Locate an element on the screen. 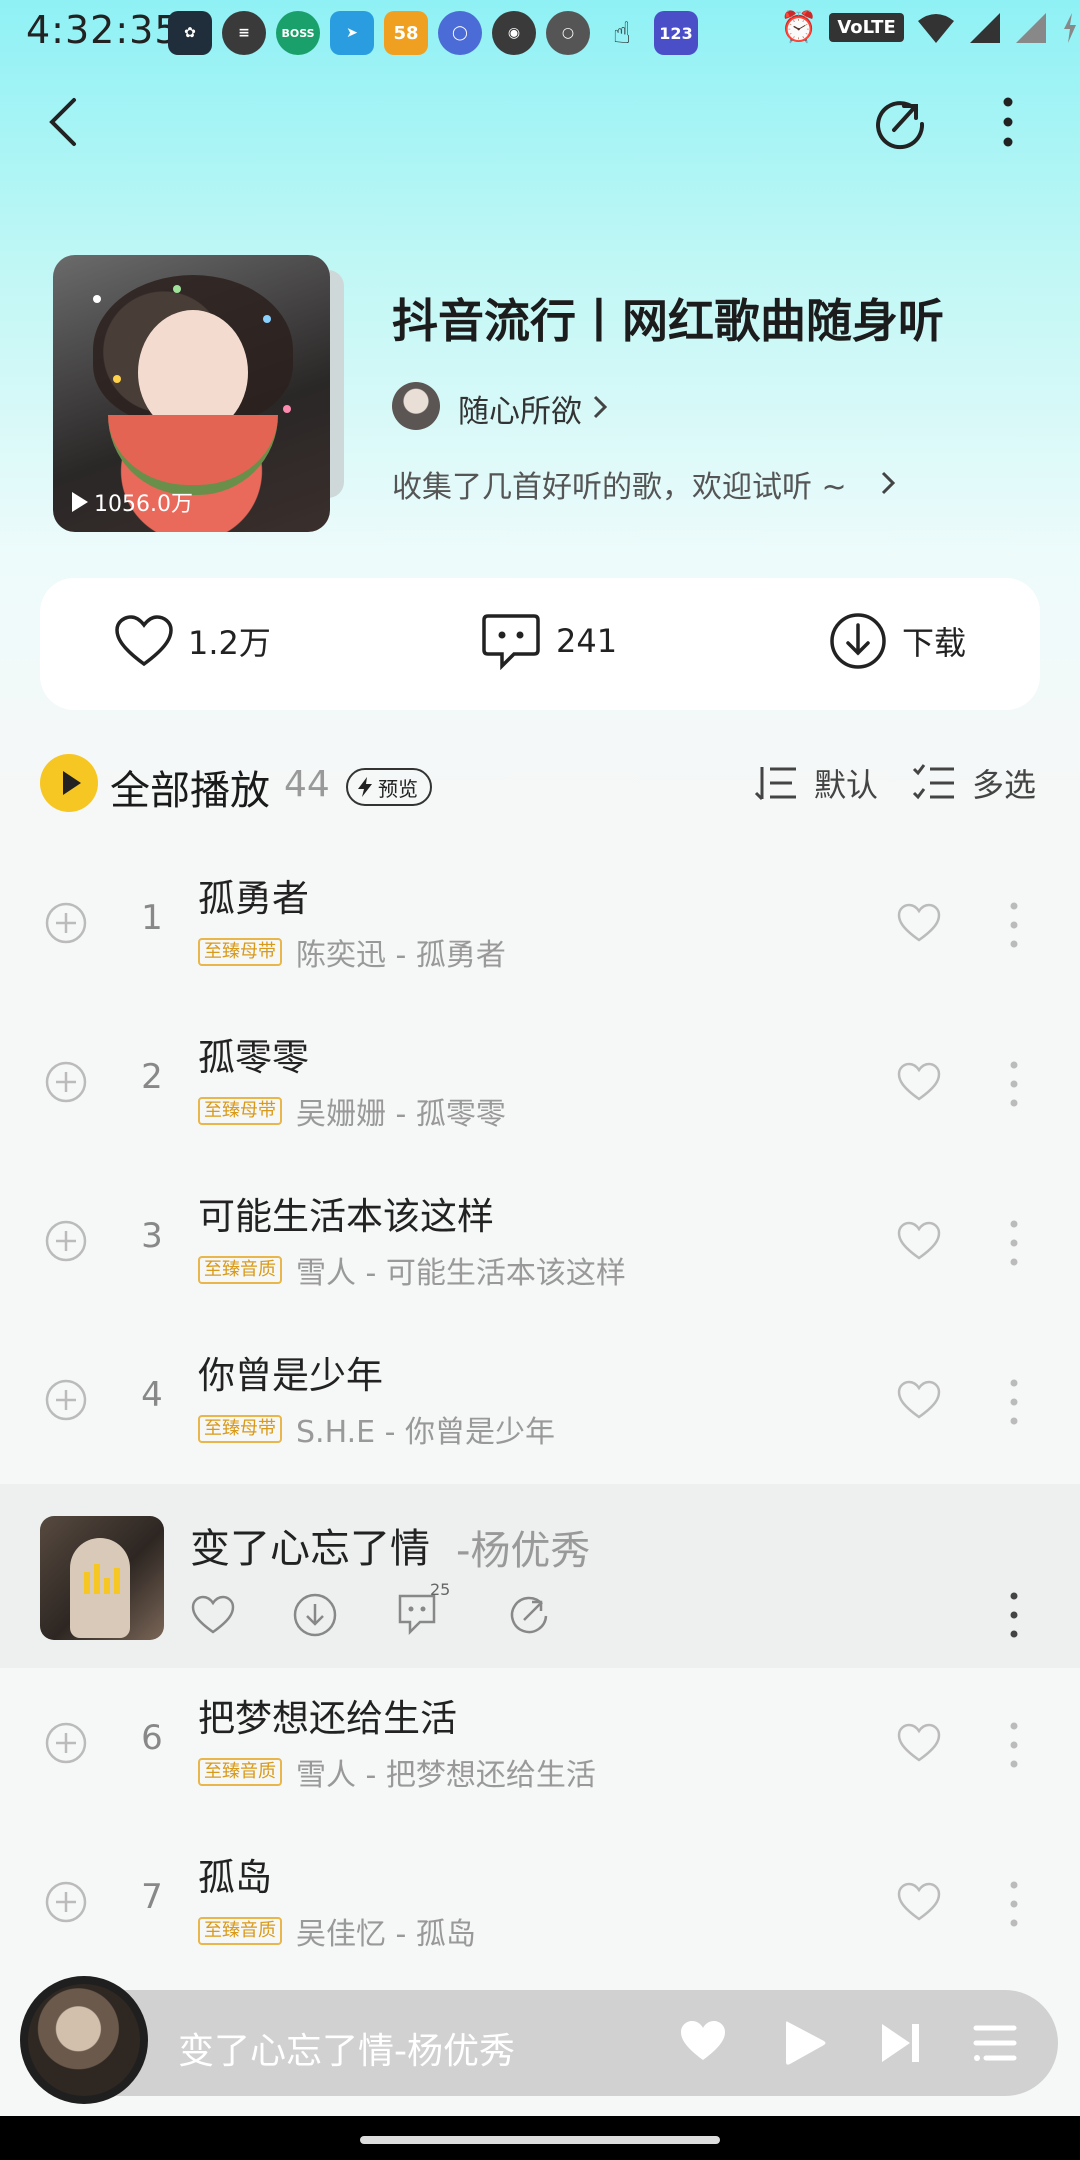 The image size is (1080, 2160). song-count: 44 is located at coordinates (307, 784).